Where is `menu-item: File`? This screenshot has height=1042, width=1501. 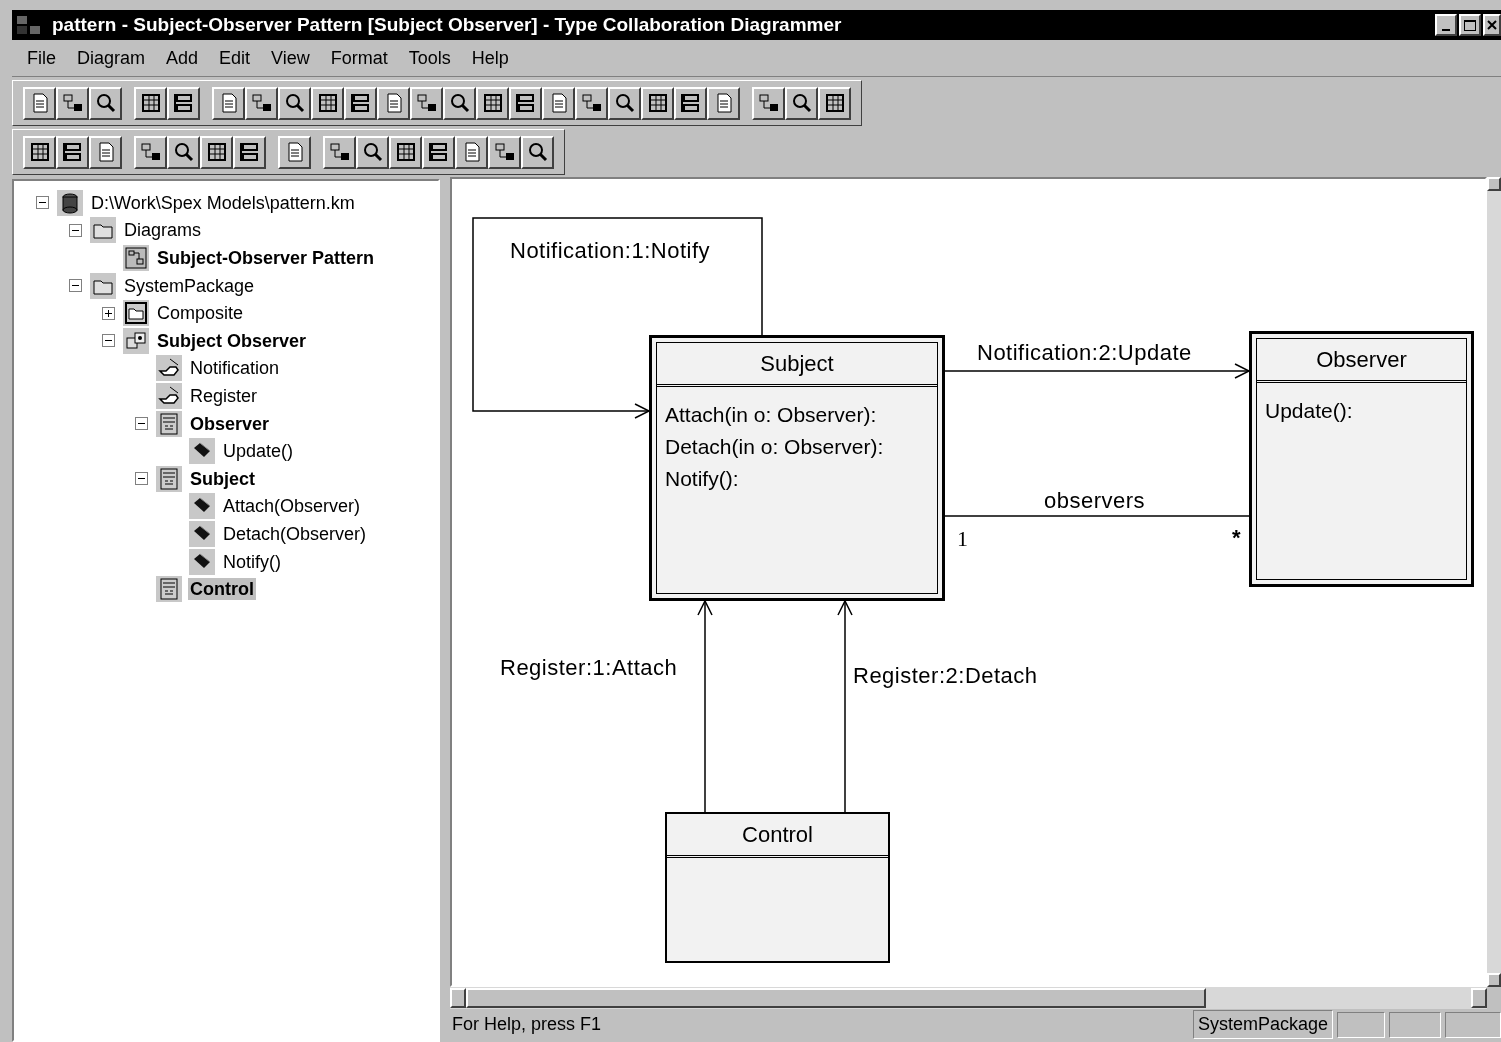
menu-item: File is located at coordinates (41, 58).